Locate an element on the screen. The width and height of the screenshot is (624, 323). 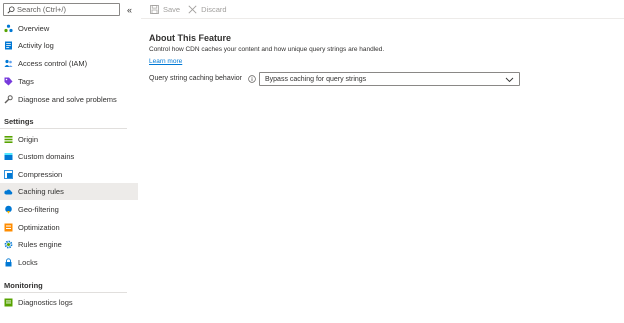
sidebar-item-label: Rules engine is located at coordinates (40, 244).